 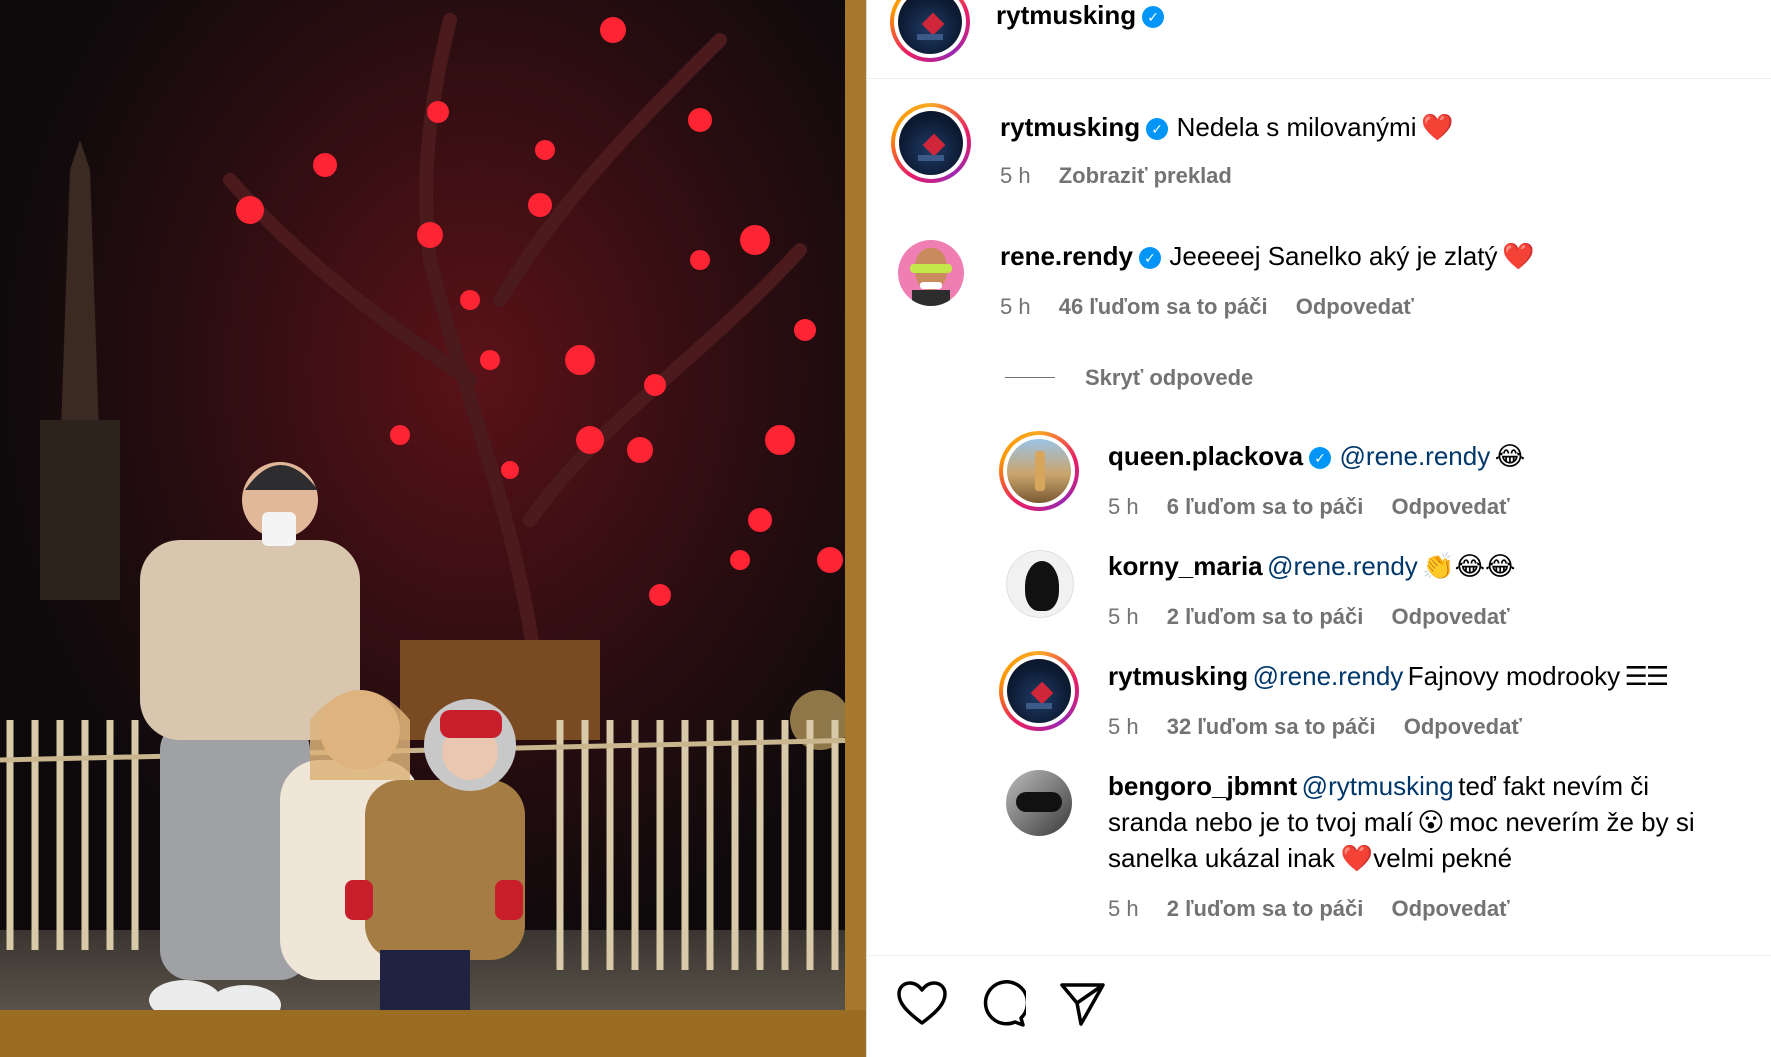 What do you see at coordinates (1015, 306) in the screenshot?
I see `comment-time: 5 h` at bounding box center [1015, 306].